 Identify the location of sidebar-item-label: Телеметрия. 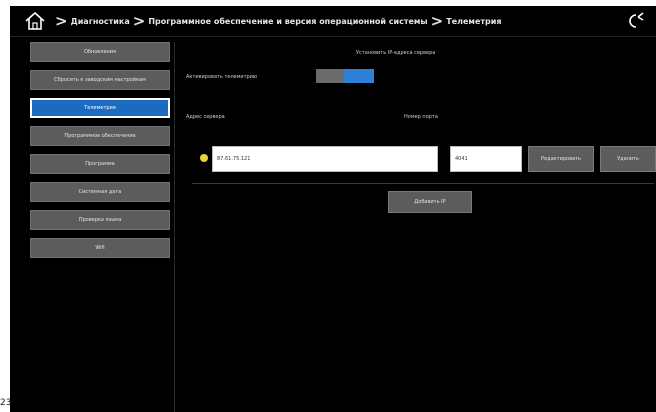
(100, 108).